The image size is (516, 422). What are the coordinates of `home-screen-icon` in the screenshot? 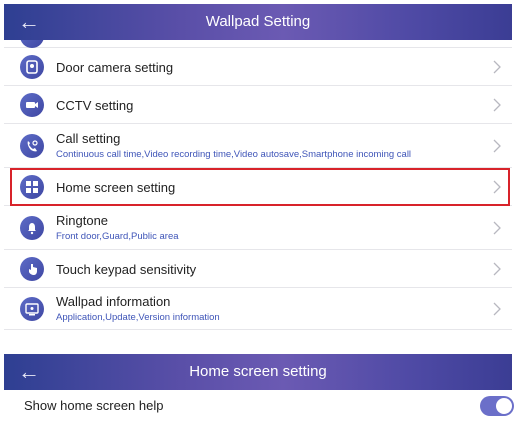 It's located at (32, 187).